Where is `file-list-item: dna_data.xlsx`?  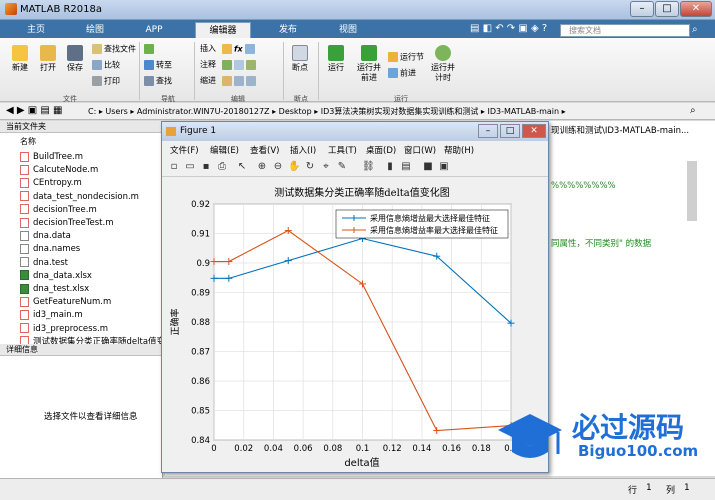
file-list-item: dna_data.xlsx is located at coordinates (56, 276).